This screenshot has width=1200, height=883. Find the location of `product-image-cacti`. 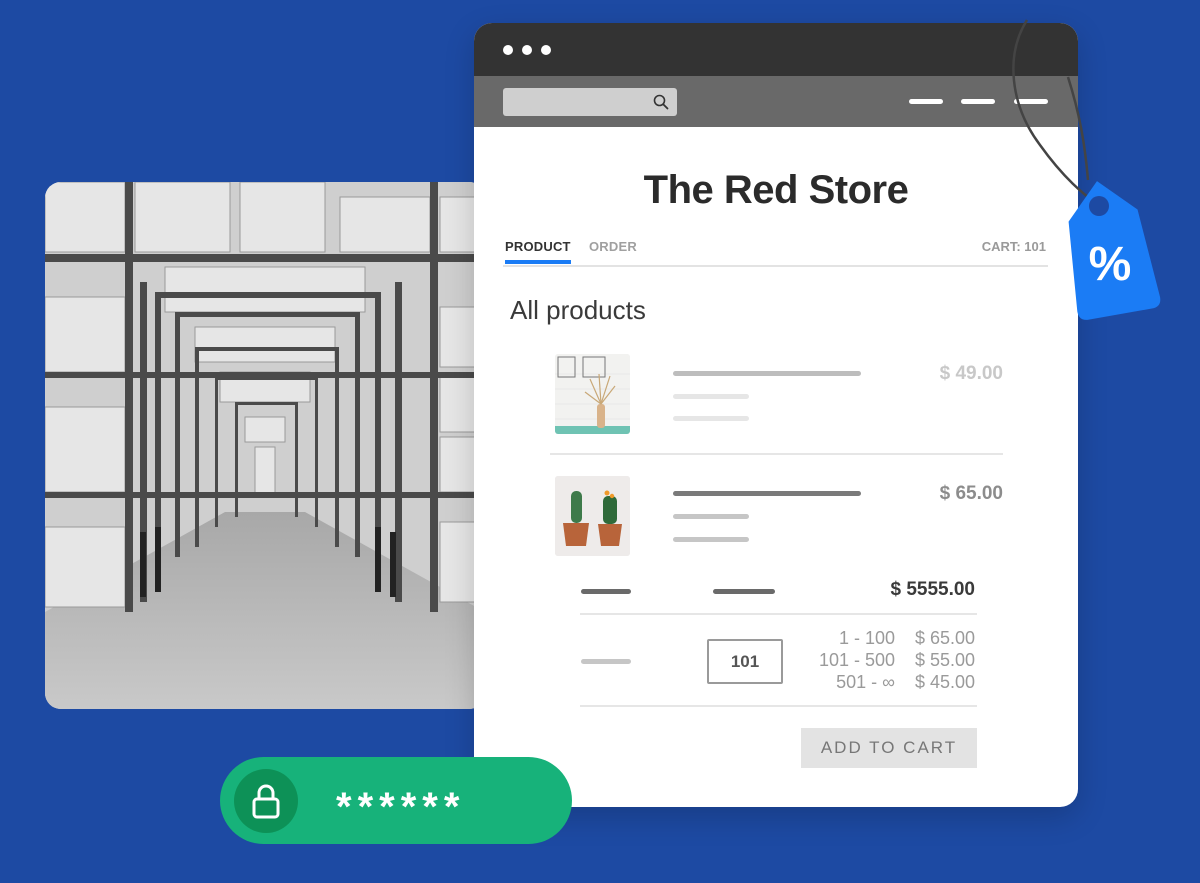

product-image-cacti is located at coordinates (592, 516).